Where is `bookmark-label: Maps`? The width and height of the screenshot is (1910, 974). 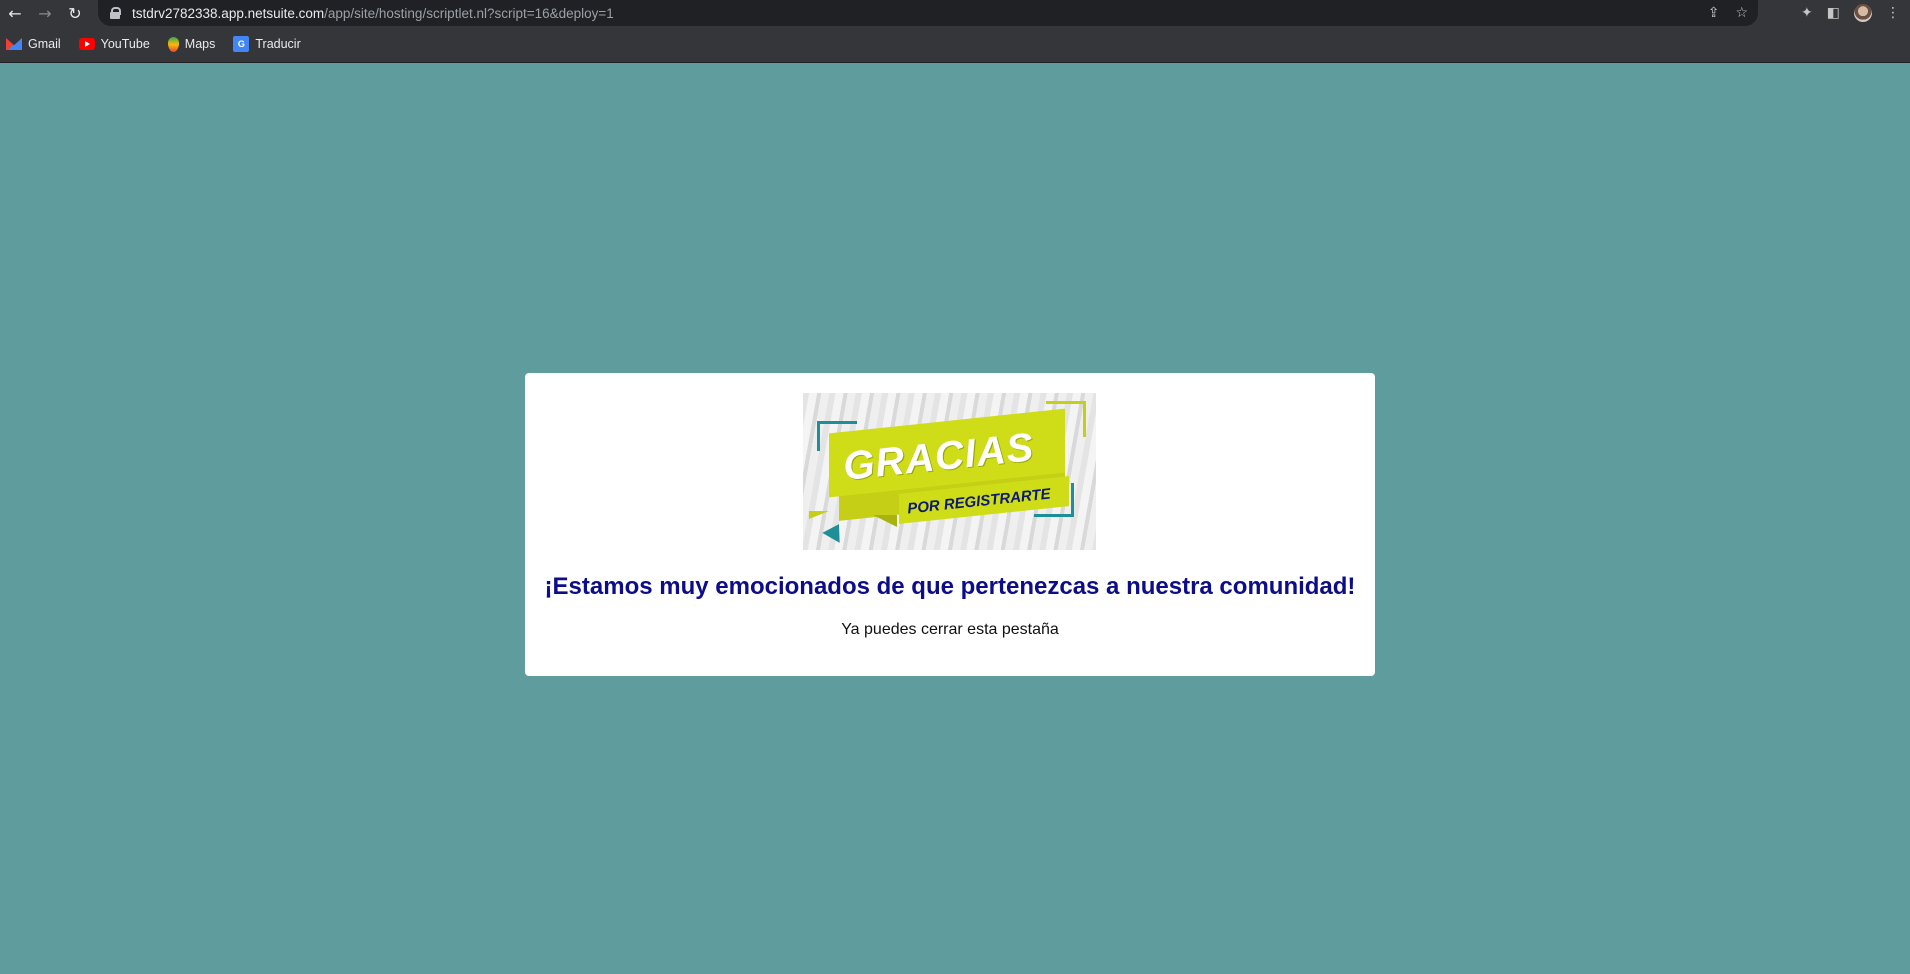 bookmark-label: Maps is located at coordinates (200, 44).